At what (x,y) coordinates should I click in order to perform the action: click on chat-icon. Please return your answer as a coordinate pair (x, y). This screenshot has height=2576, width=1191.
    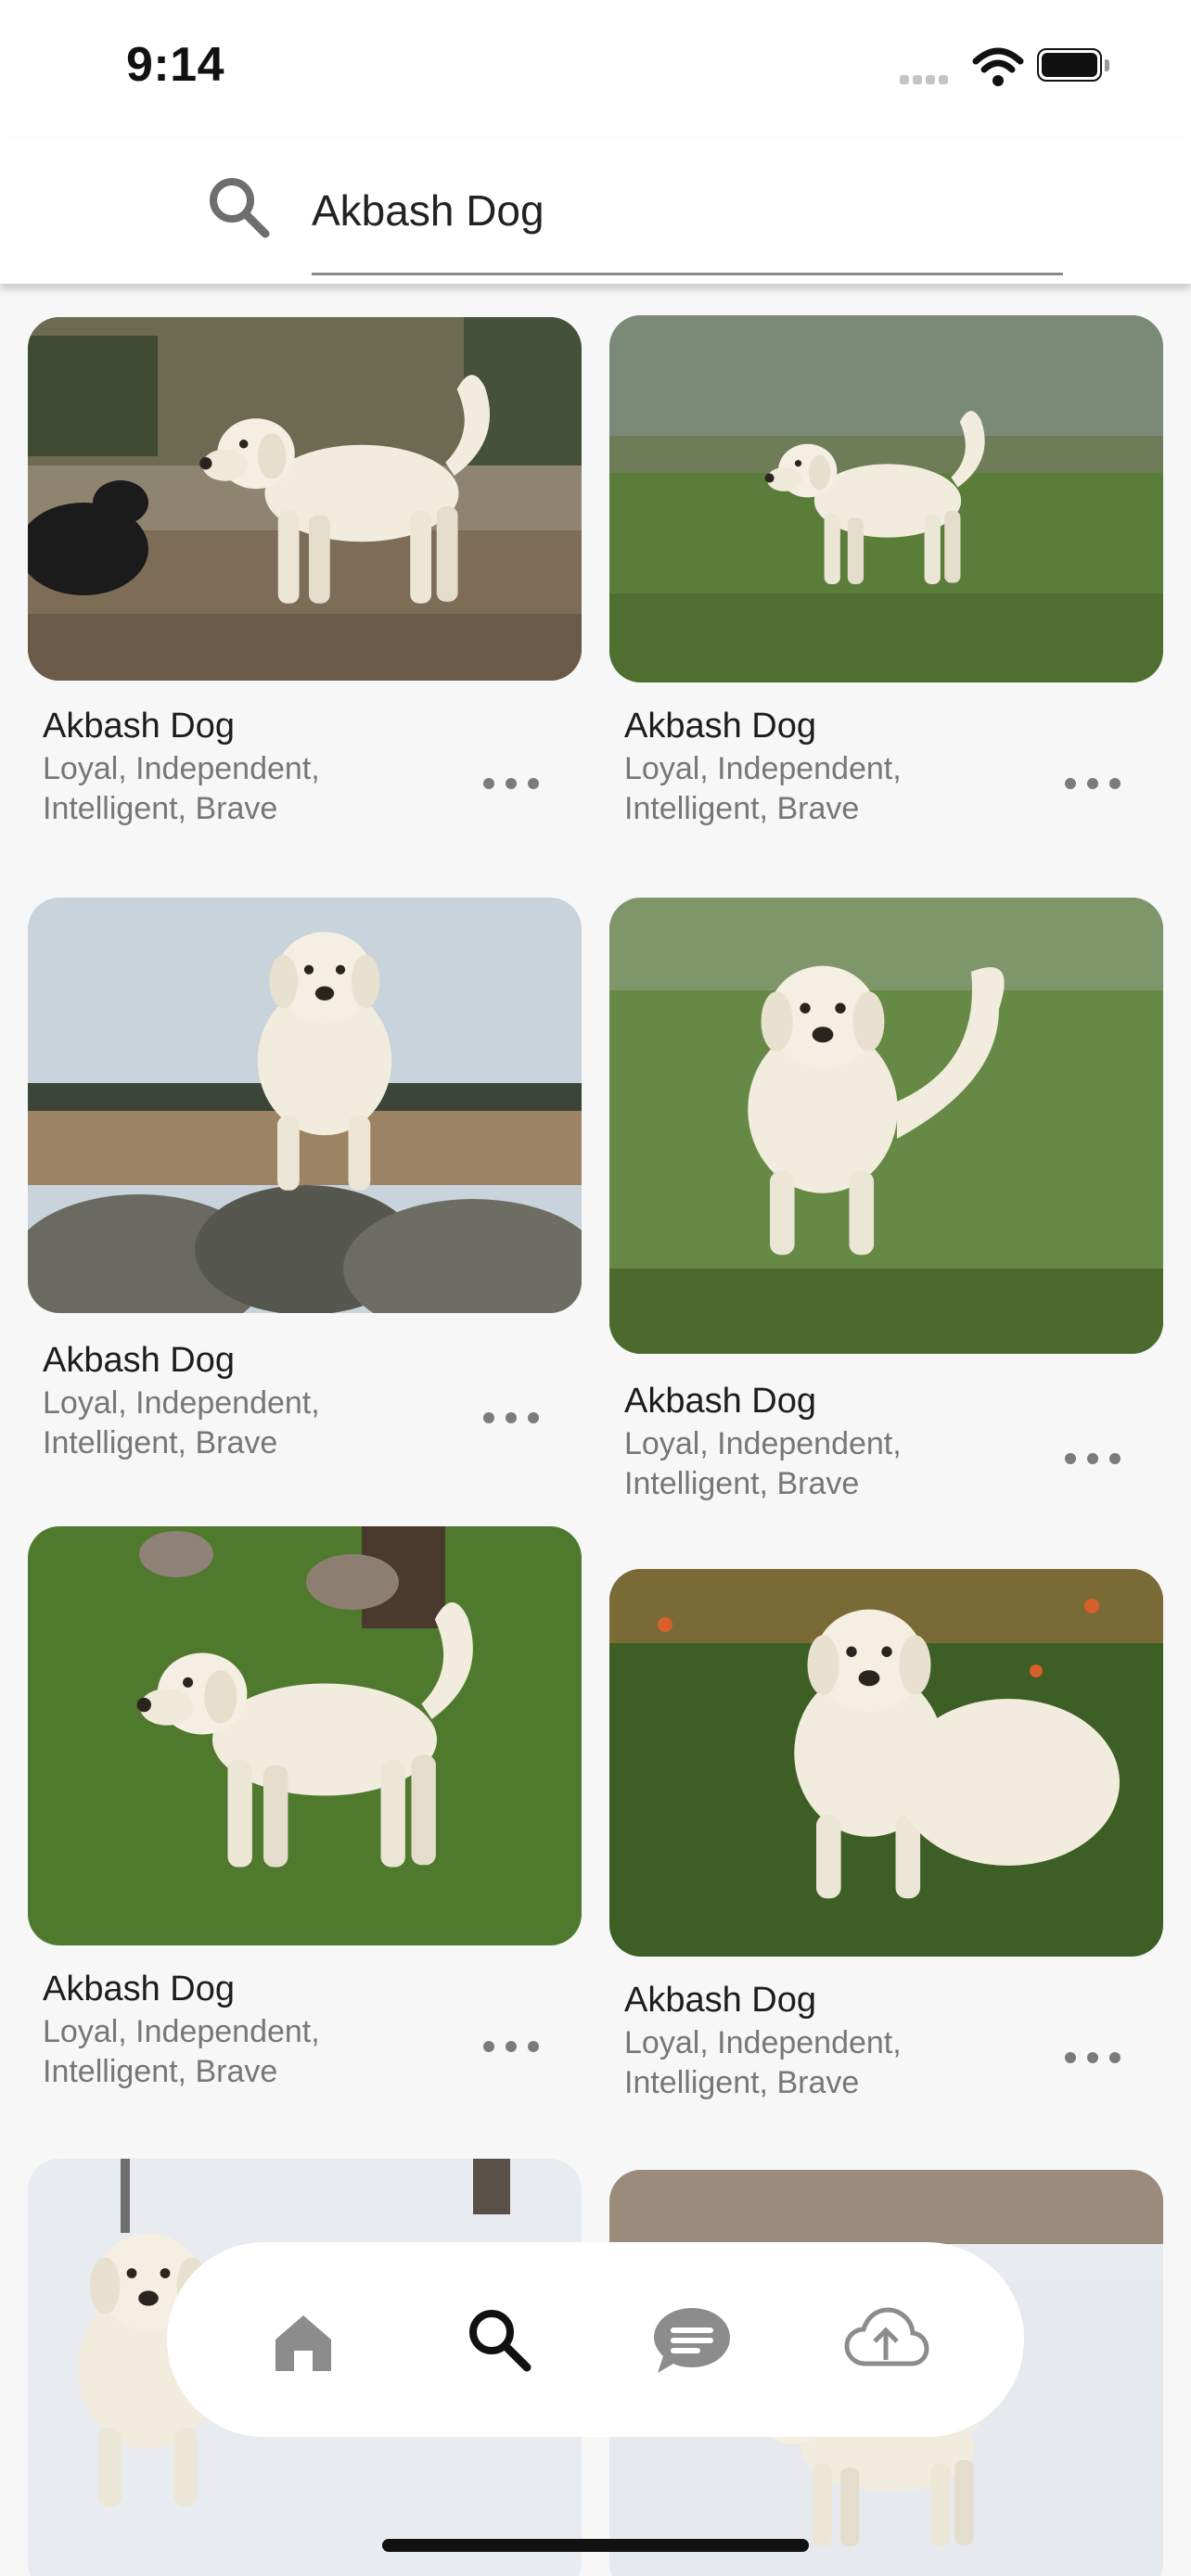
    Looking at the image, I should click on (692, 2340).